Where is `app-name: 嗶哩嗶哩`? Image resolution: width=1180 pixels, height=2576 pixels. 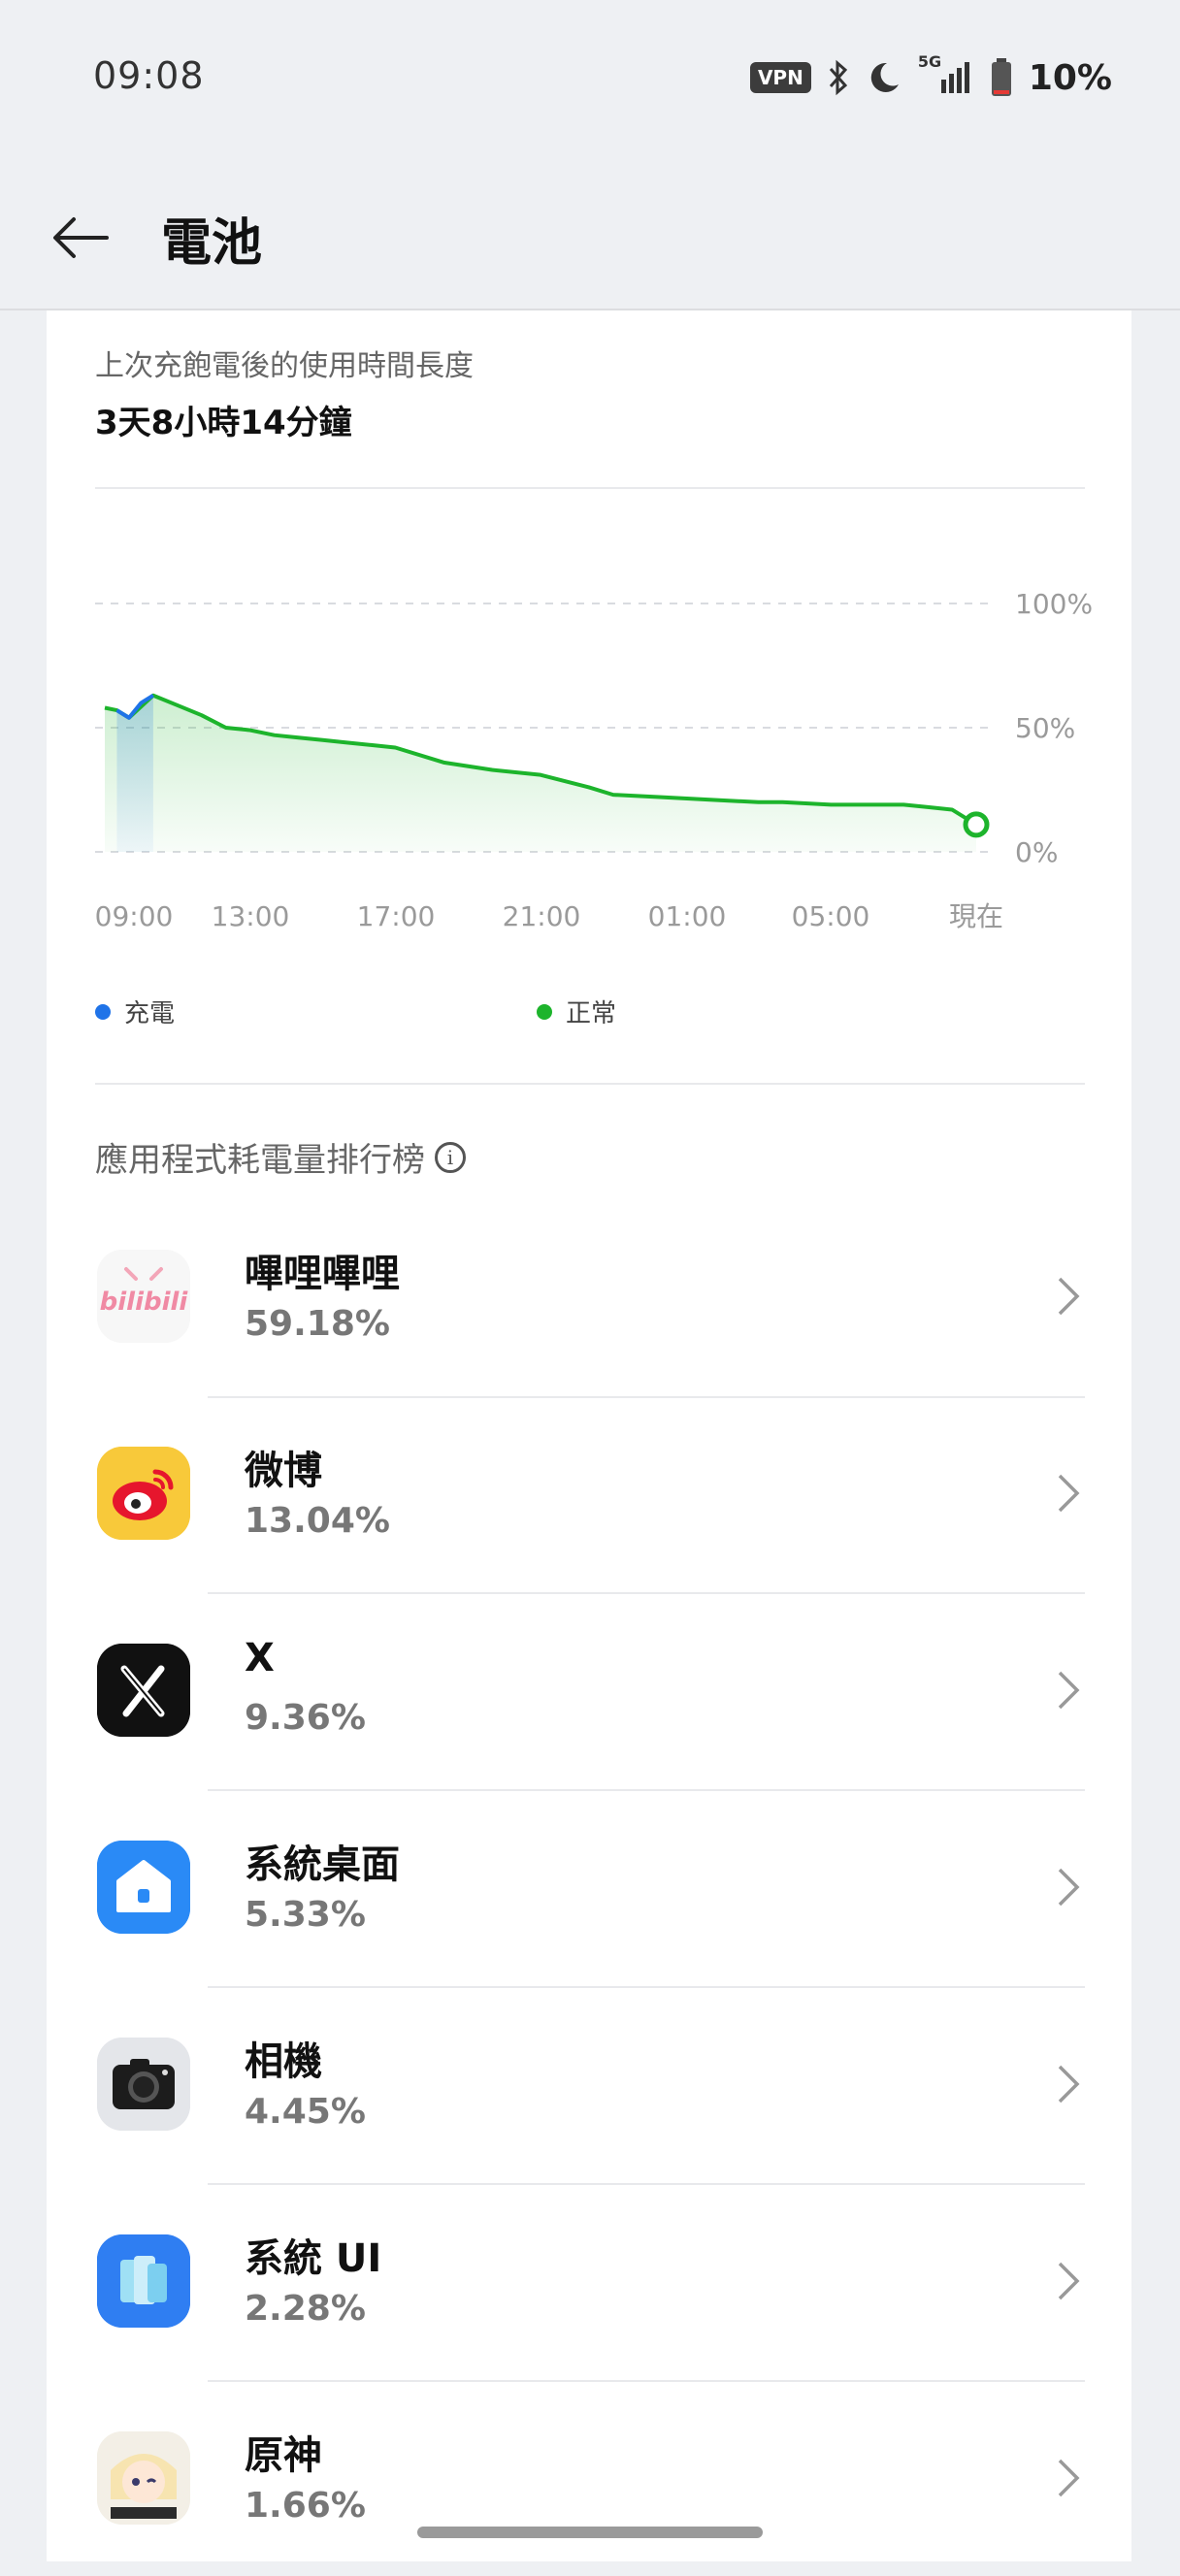
app-name: 嗶哩嗶哩 is located at coordinates (322, 1274).